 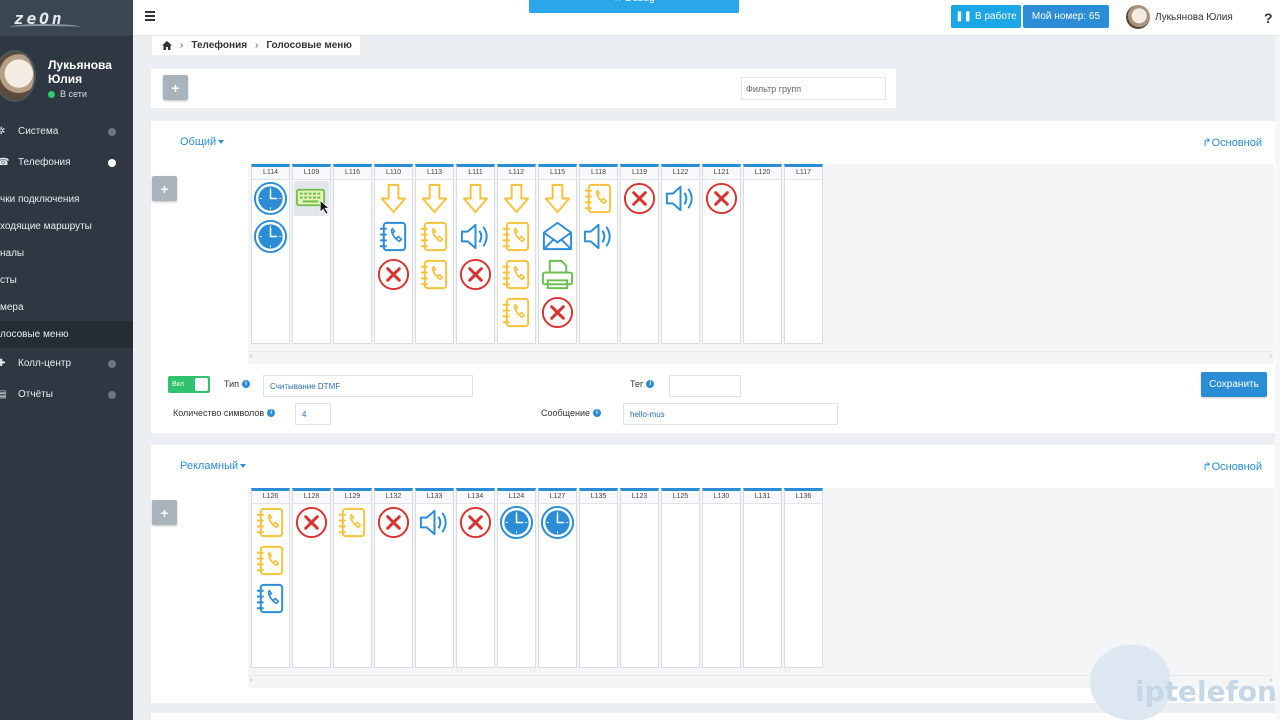 What do you see at coordinates (557, 578) in the screenshot?
I see `level-column: L127` at bounding box center [557, 578].